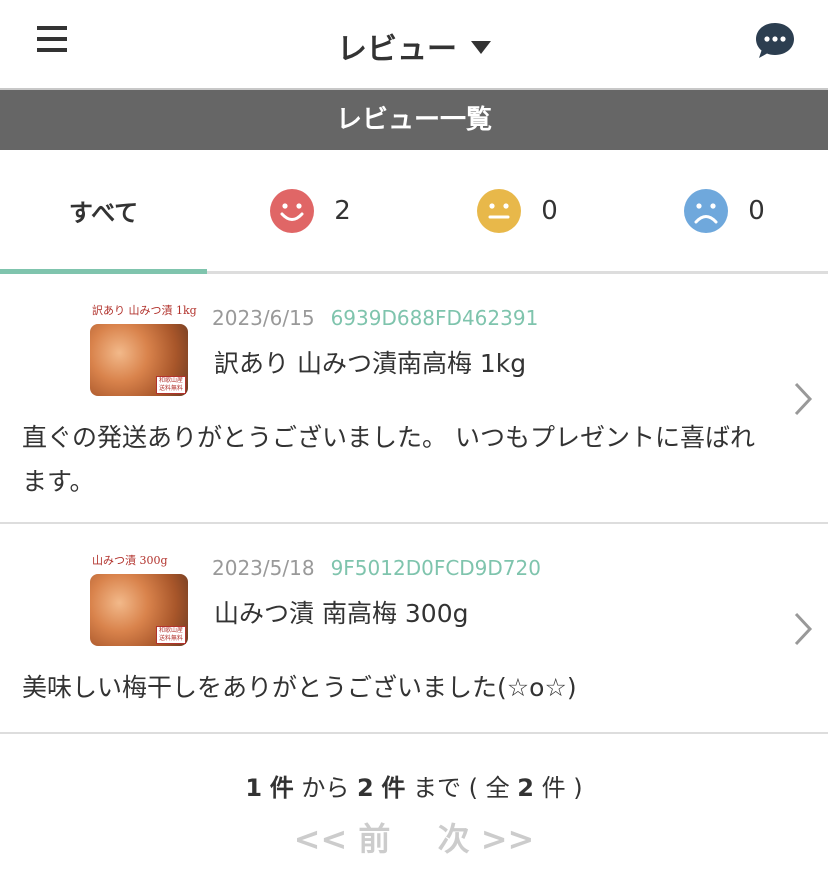  I want to click on tab-negative: 0, so click(724, 210).